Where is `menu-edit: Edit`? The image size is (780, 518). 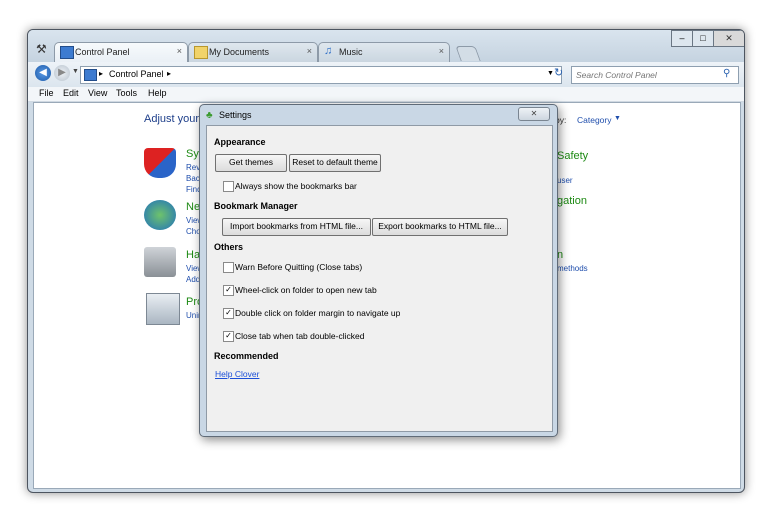 menu-edit: Edit is located at coordinates (71, 93).